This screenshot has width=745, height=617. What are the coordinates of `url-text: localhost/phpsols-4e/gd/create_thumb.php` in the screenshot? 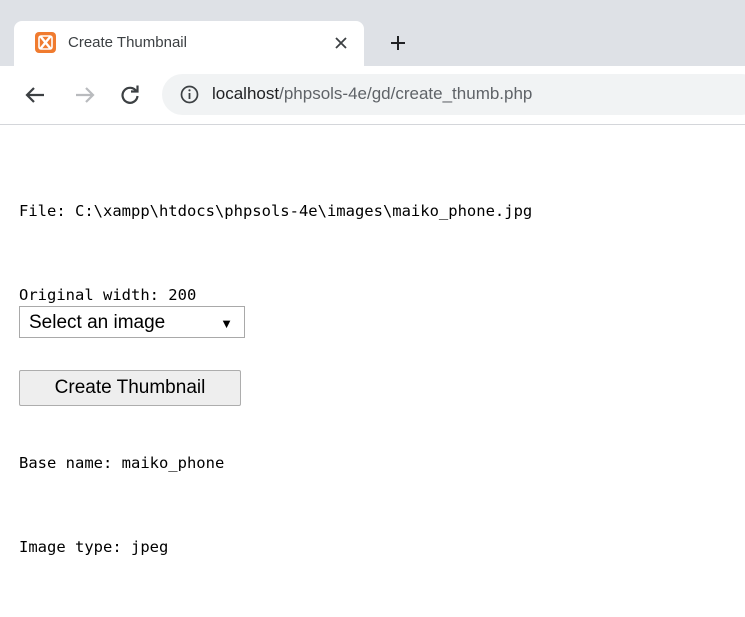 It's located at (372, 94).